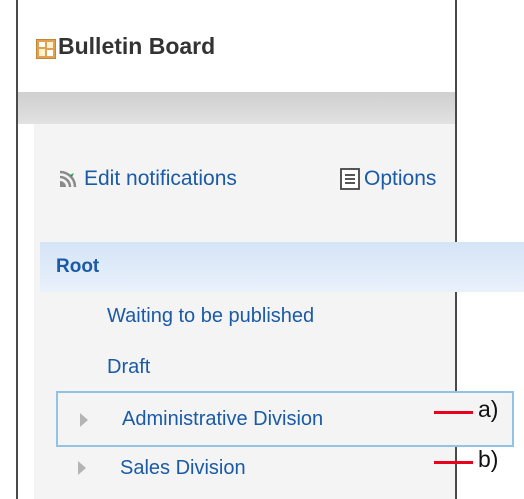  What do you see at coordinates (46, 49) in the screenshot?
I see `bulletin-board-icon` at bounding box center [46, 49].